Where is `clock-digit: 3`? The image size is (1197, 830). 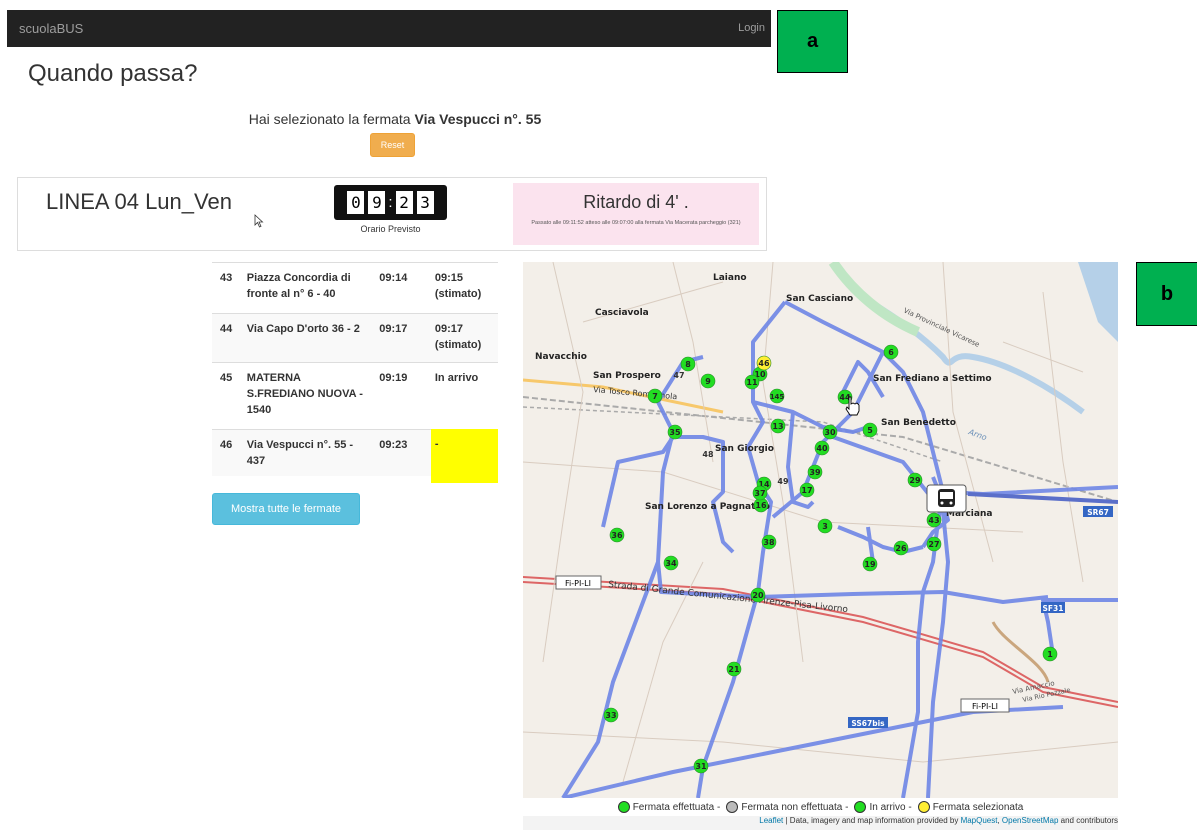
clock-digit: 3 is located at coordinates (425, 202).